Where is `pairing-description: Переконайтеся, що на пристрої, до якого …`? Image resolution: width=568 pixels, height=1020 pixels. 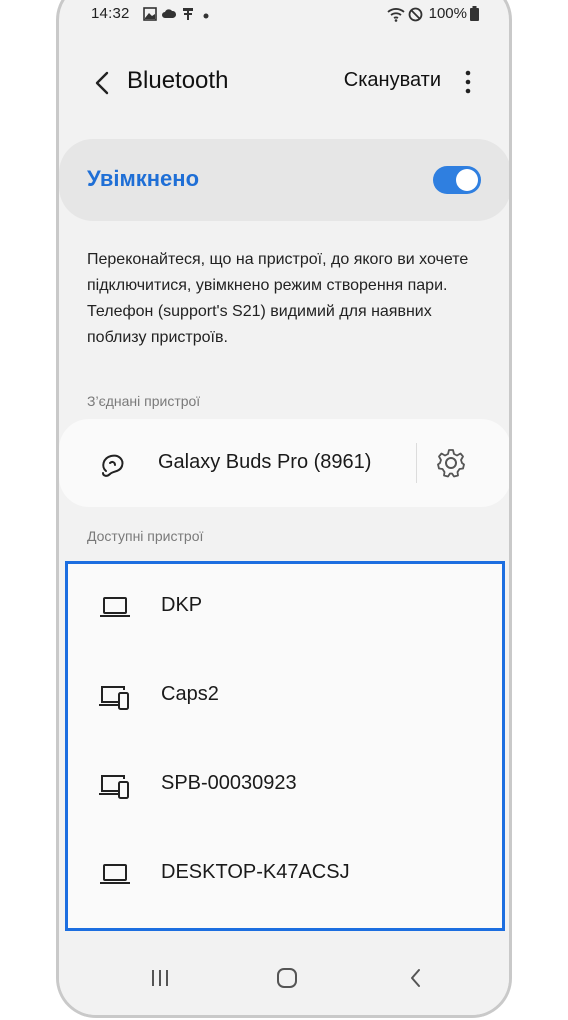 pairing-description: Переконайтеся, що на пристрої, до якого … is located at coordinates (278, 298).